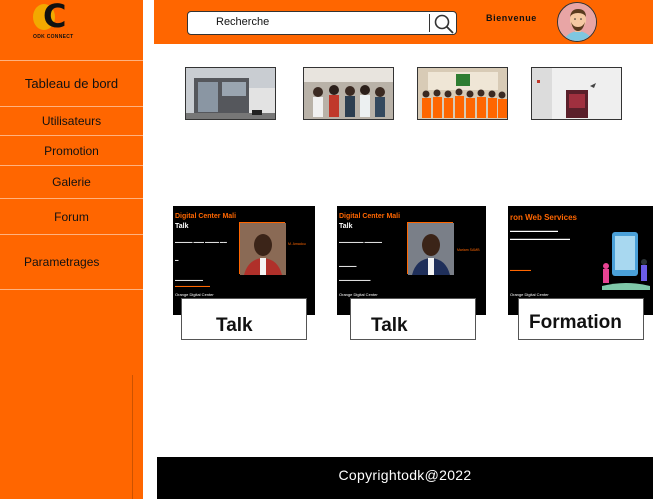 This screenshot has height=499, width=653. Describe the element at coordinates (201, 242) in the screenshot. I see `card-line: ▬▬▬▬▬ ▬▬▬ ▬▬▬▬ ▬▬` at that location.